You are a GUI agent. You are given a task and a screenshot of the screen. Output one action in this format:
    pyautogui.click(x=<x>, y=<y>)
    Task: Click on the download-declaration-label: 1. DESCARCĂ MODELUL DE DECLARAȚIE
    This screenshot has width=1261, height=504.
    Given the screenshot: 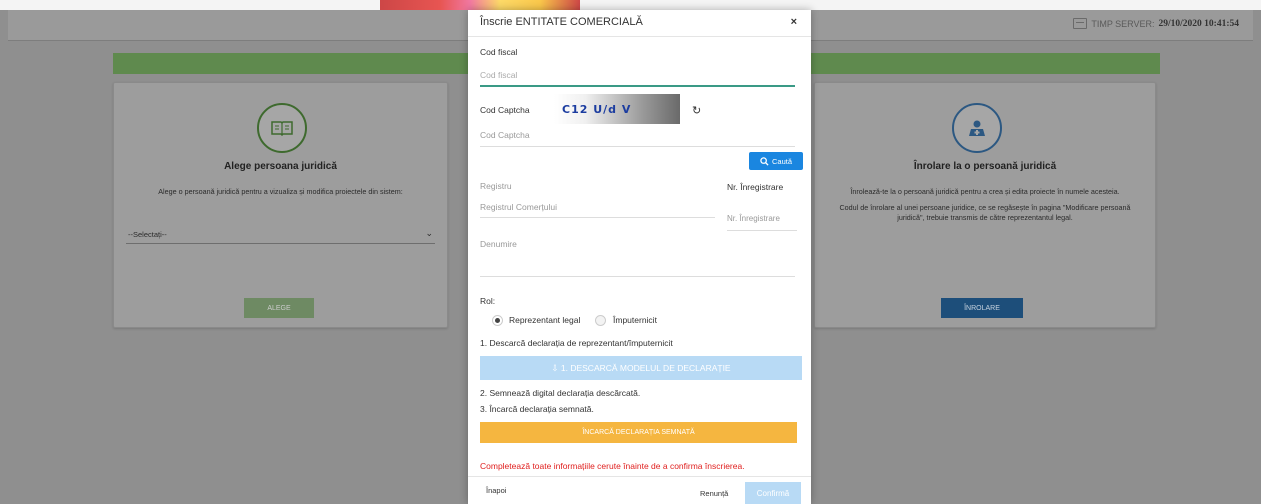 What is the action you would take?
    pyautogui.click(x=645, y=367)
    